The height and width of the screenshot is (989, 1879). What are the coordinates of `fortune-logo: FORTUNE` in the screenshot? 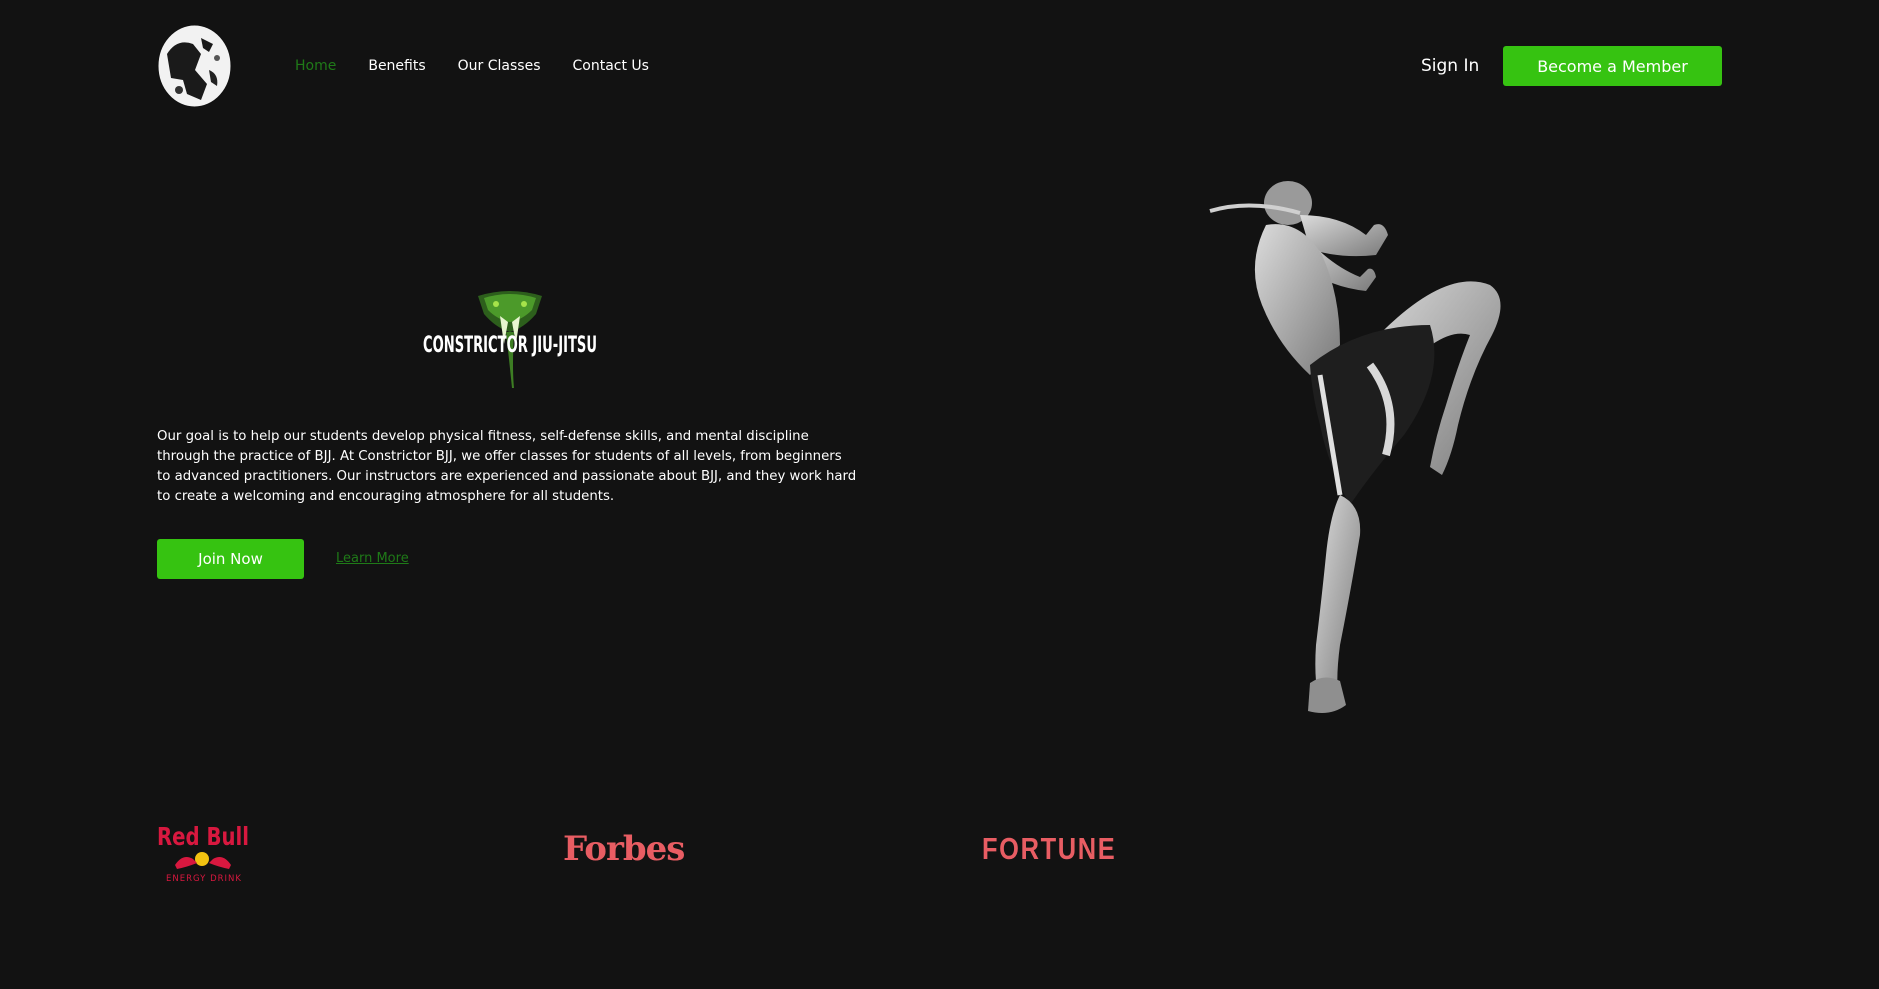 It's located at (1049, 848).